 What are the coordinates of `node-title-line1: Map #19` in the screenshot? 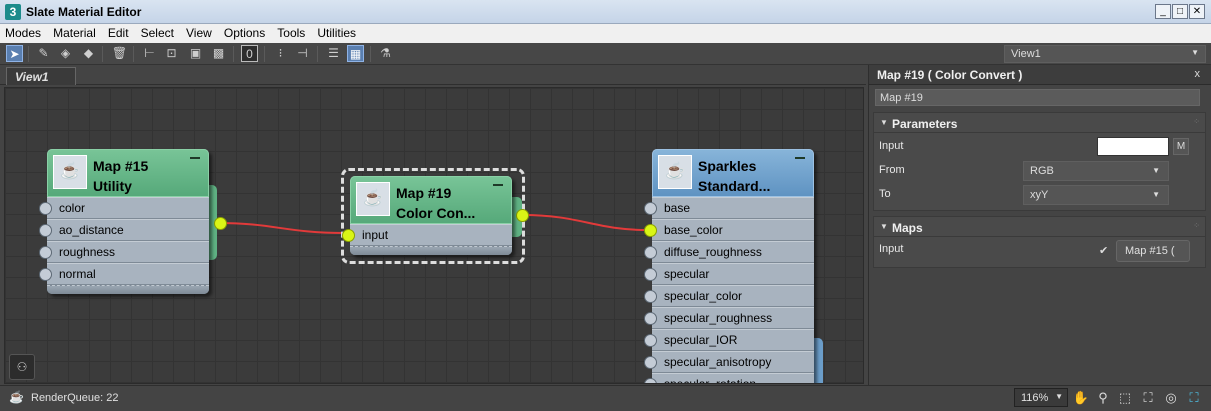 It's located at (424, 193).